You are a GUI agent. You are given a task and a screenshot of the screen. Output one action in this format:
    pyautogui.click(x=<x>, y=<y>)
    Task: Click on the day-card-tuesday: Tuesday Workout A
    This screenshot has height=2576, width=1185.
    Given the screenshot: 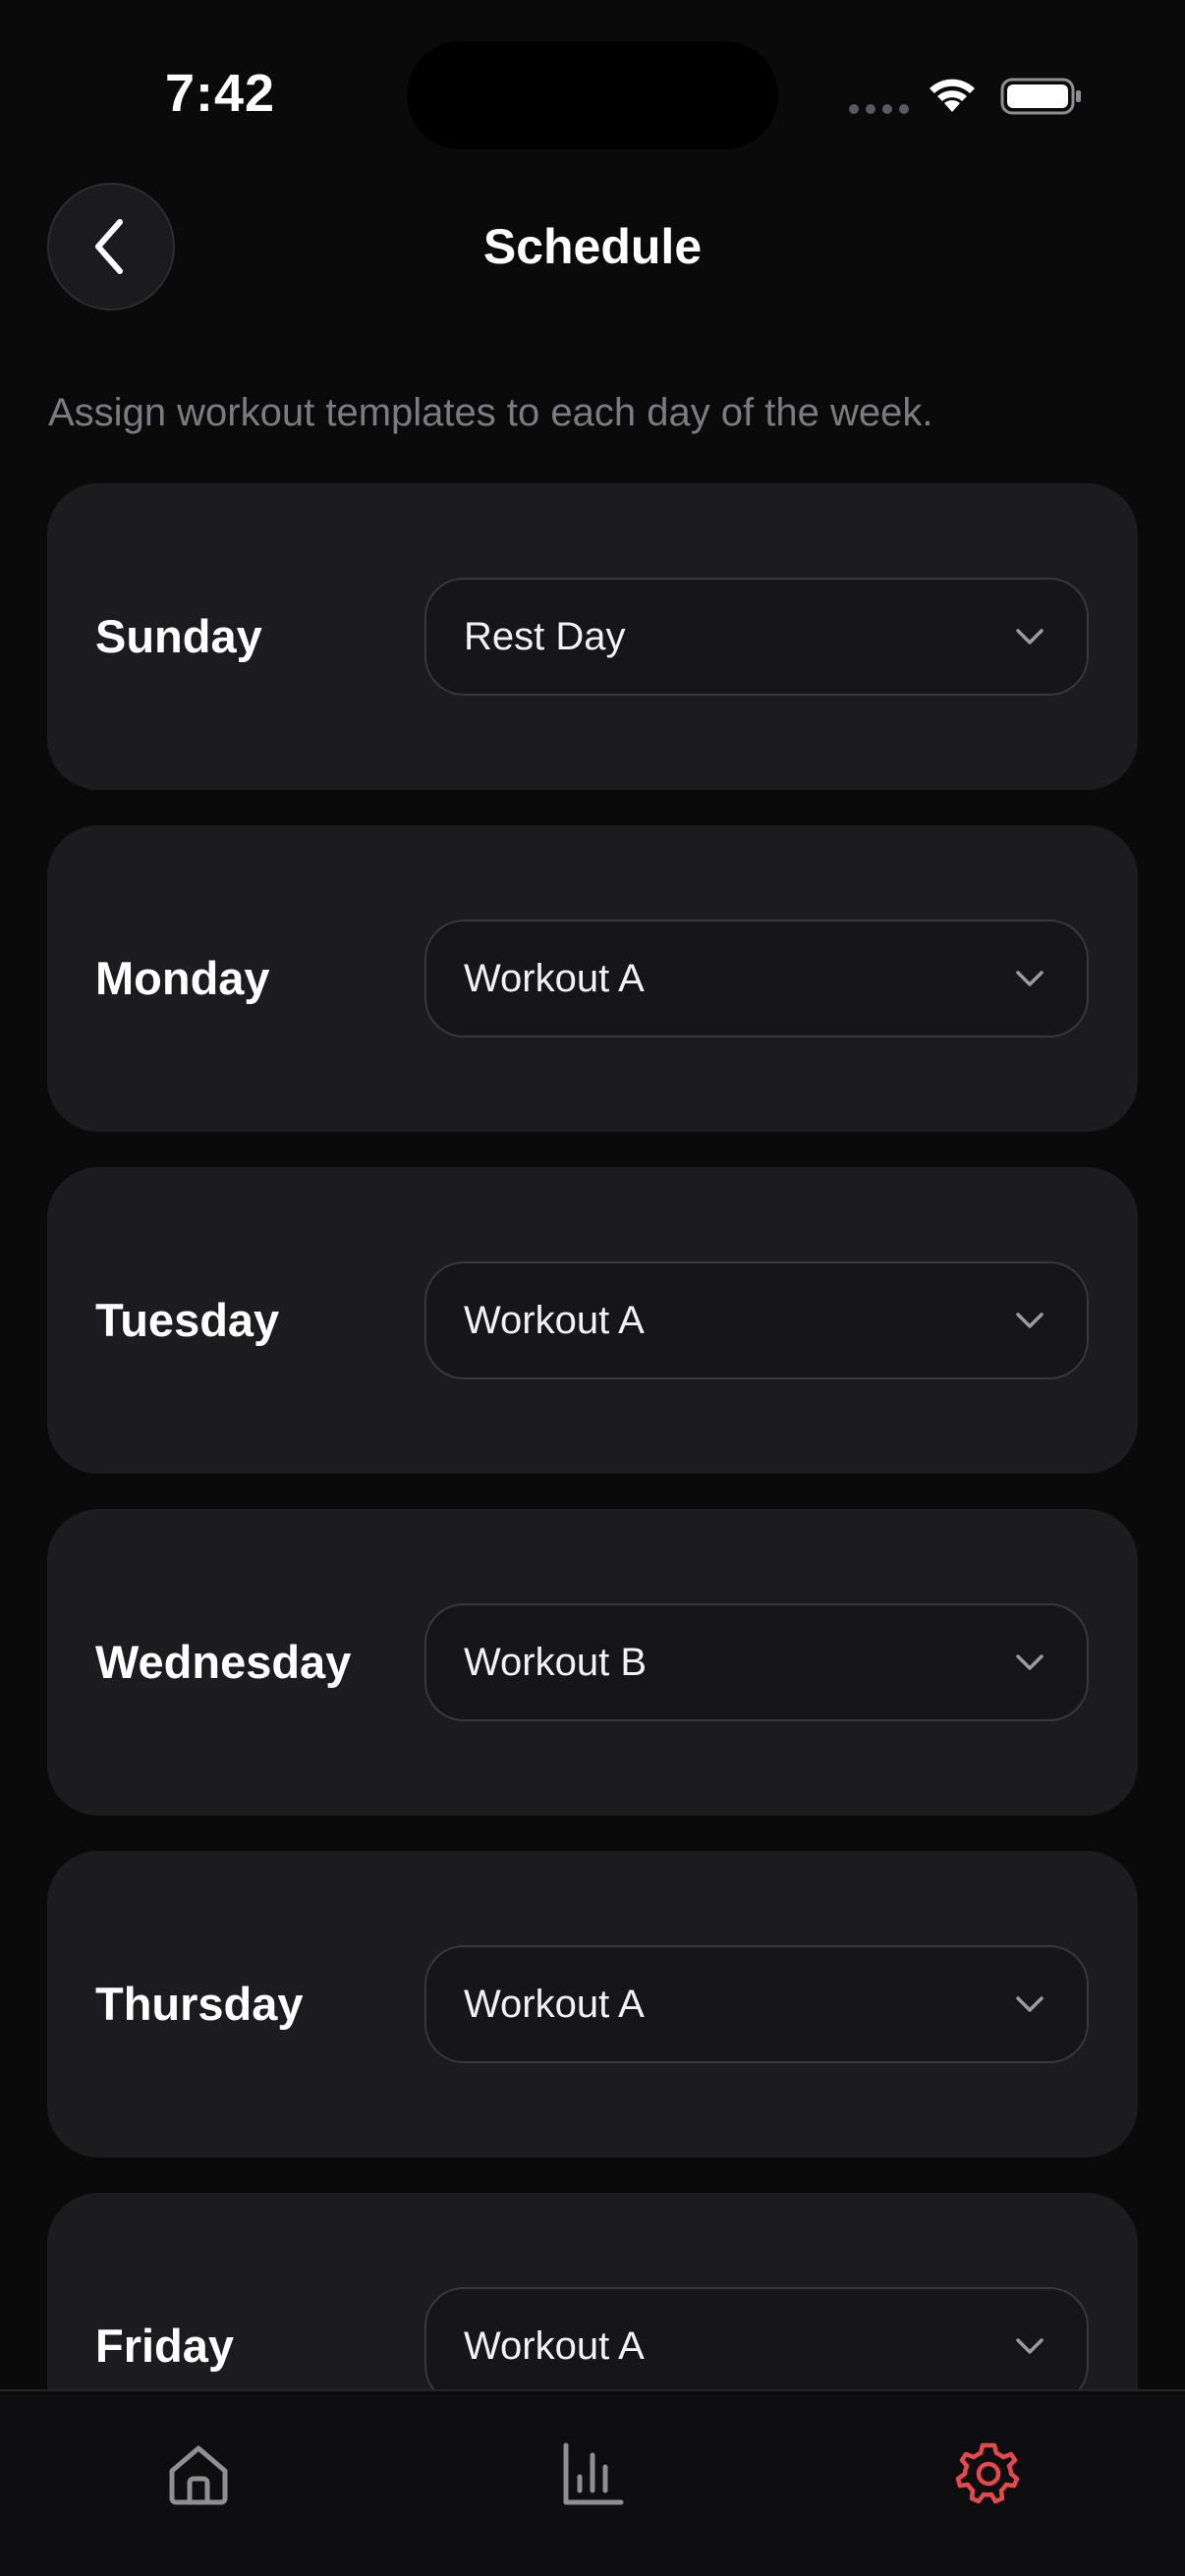 What is the action you would take?
    pyautogui.click(x=592, y=1320)
    